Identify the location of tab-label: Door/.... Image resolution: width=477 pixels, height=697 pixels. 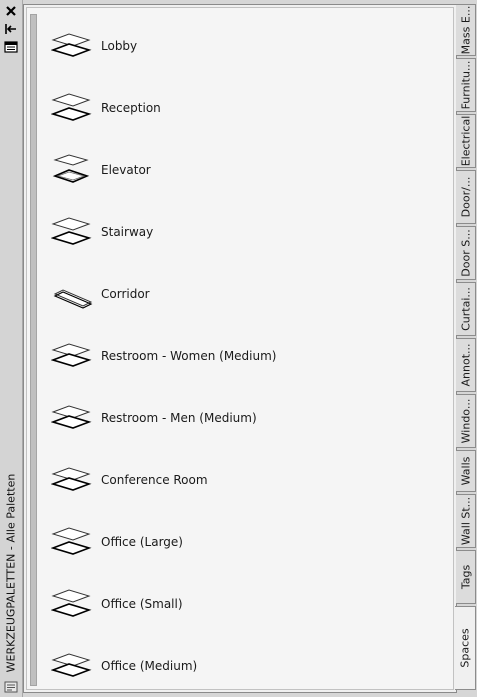
(465, 197).